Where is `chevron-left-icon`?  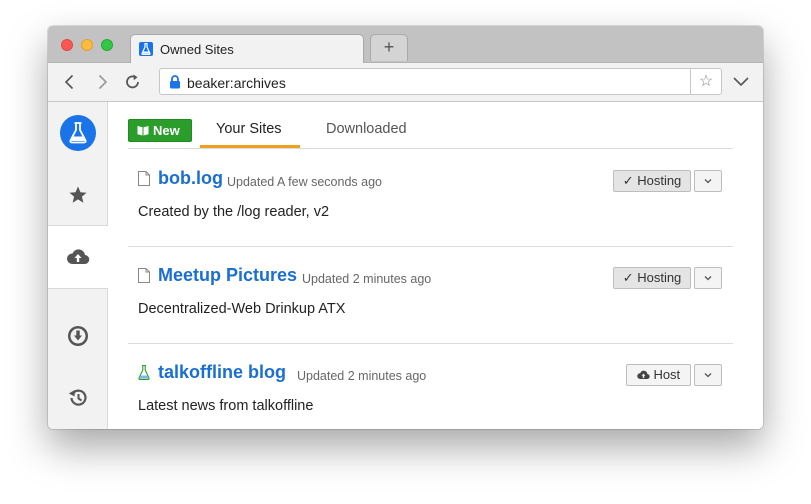 chevron-left-icon is located at coordinates (69, 82).